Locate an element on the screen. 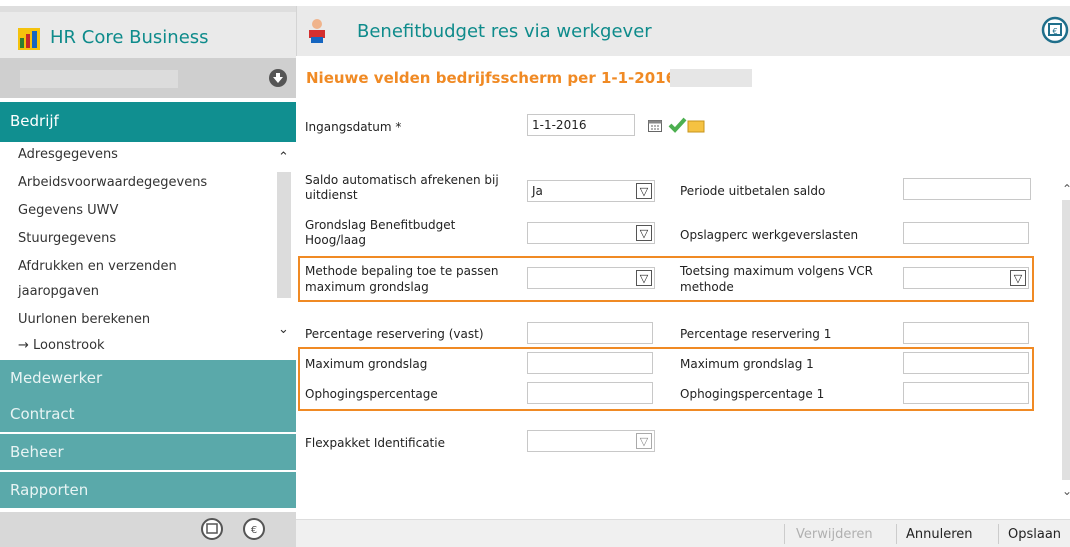 The image size is (1070, 547). nav-beheer: Beheer is located at coordinates (148, 452).